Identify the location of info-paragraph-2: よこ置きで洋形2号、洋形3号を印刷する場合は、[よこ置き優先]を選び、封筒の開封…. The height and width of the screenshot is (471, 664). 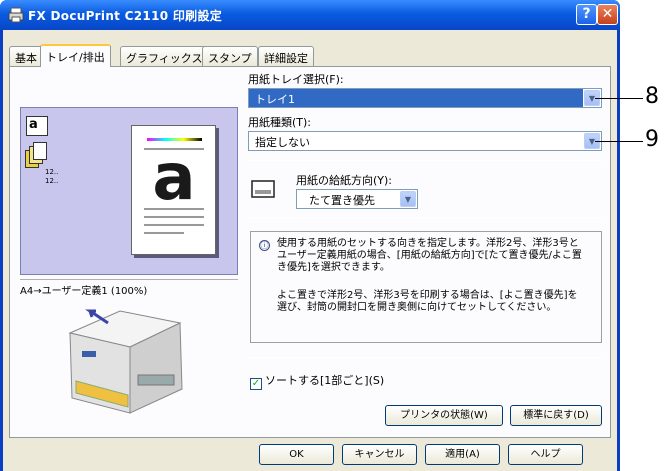
(427, 301).